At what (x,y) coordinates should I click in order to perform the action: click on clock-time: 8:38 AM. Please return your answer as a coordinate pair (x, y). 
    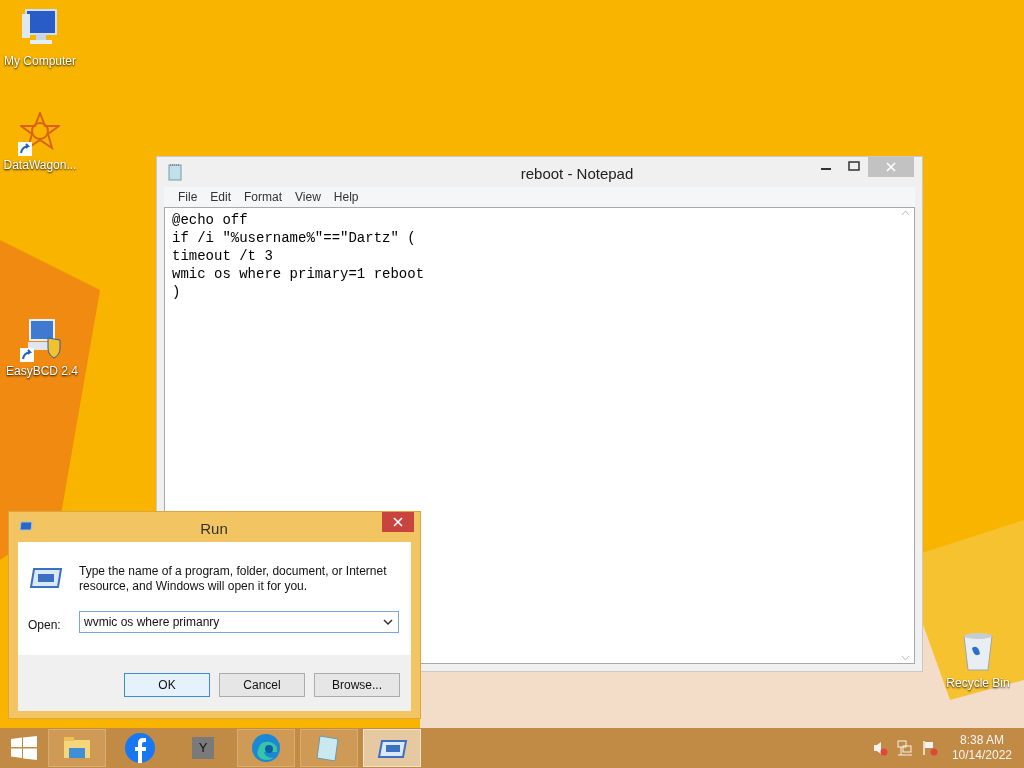
    Looking at the image, I should click on (981, 740).